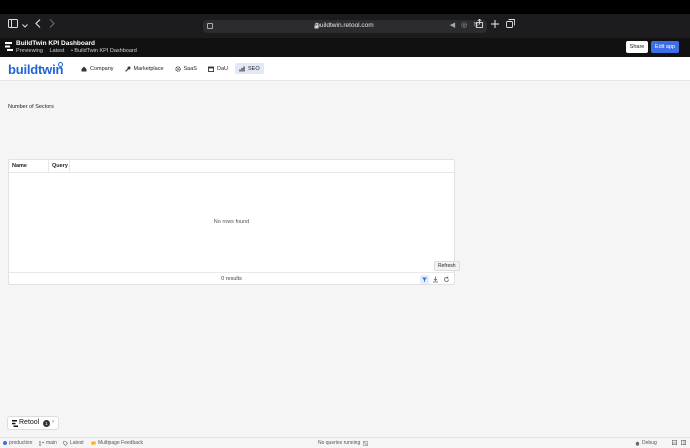 The width and height of the screenshot is (690, 448). I want to click on bar-chart-icon, so click(242, 68).